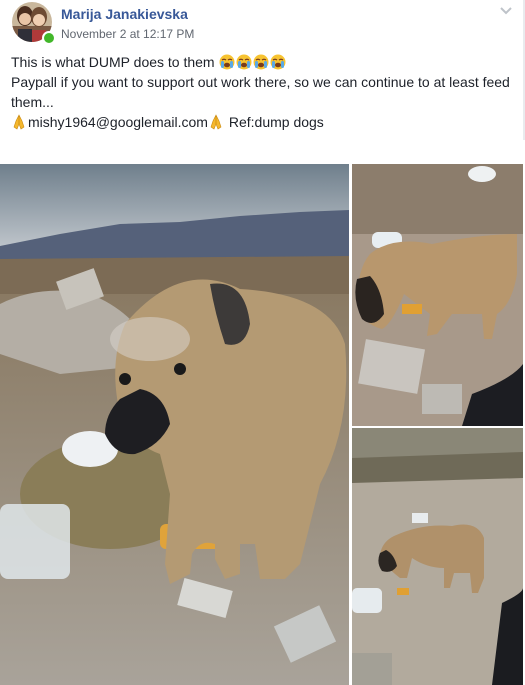  What do you see at coordinates (276, 122) in the screenshot?
I see `reference-text: Ref:dump dogs` at bounding box center [276, 122].